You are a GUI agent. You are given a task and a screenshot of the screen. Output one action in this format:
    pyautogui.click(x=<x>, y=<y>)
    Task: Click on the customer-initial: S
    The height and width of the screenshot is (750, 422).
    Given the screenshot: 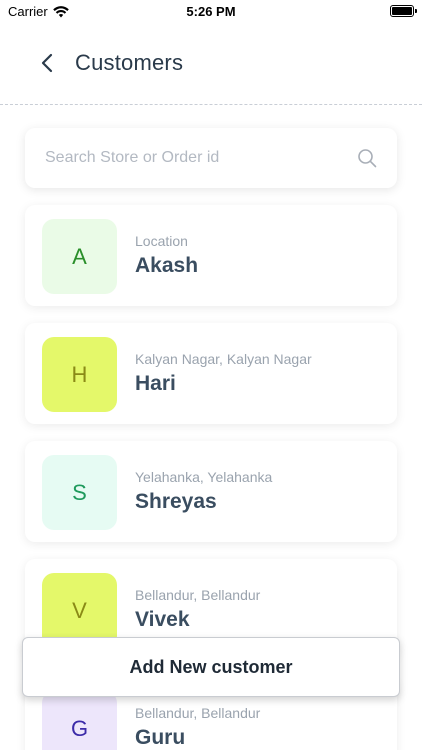 What is the action you would take?
    pyautogui.click(x=79, y=492)
    